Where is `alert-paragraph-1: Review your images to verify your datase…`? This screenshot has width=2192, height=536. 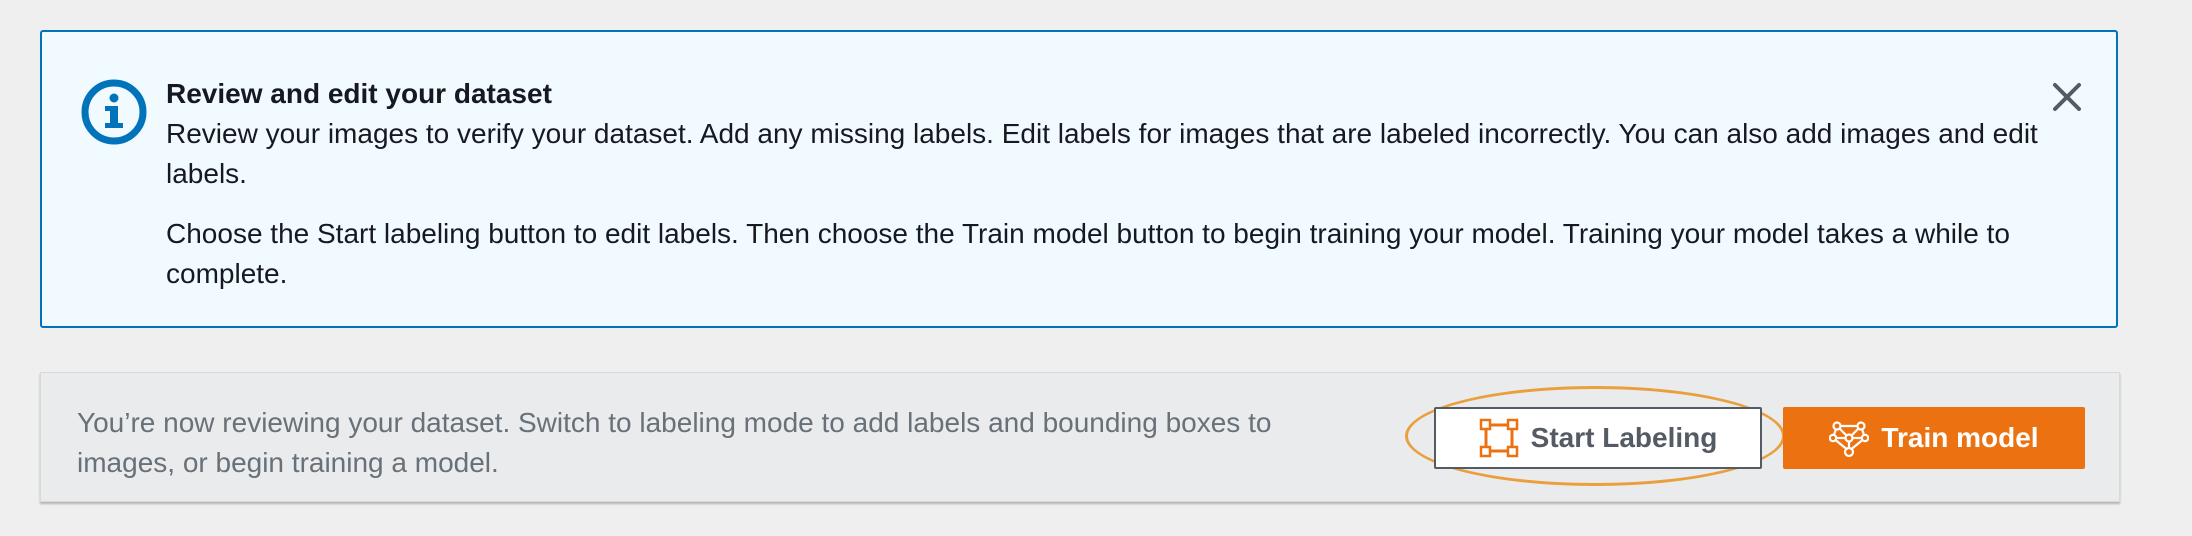 alert-paragraph-1: Review your images to verify your datase… is located at coordinates (1102, 153).